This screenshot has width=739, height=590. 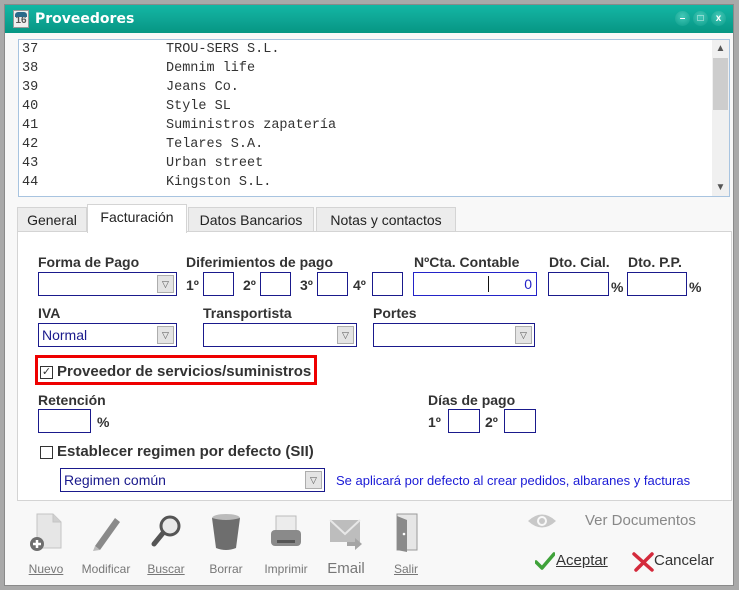 What do you see at coordinates (30, 163) in the screenshot?
I see `supplier-code: 43` at bounding box center [30, 163].